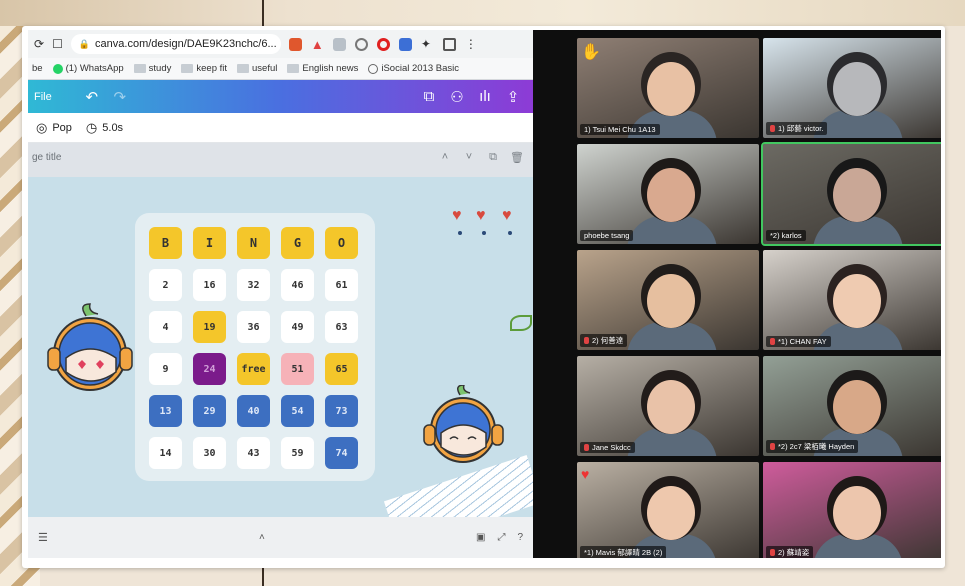  I want to click on participant-tile: *1) CHAN FAY, so click(852, 300).